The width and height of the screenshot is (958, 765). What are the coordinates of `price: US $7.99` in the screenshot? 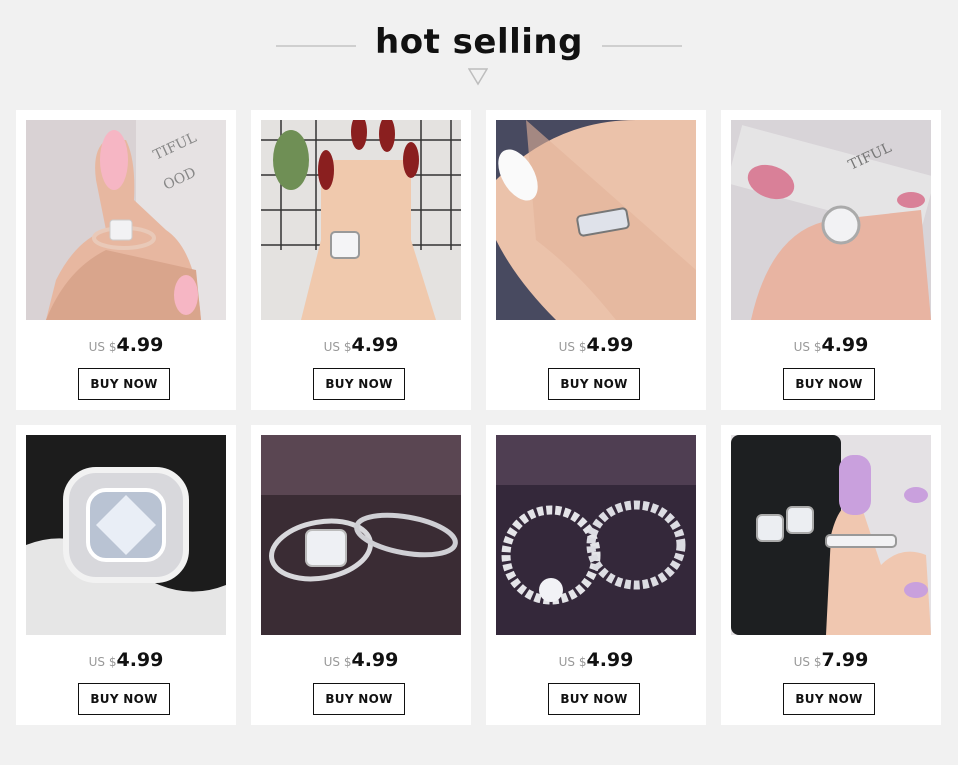 It's located at (831, 660).